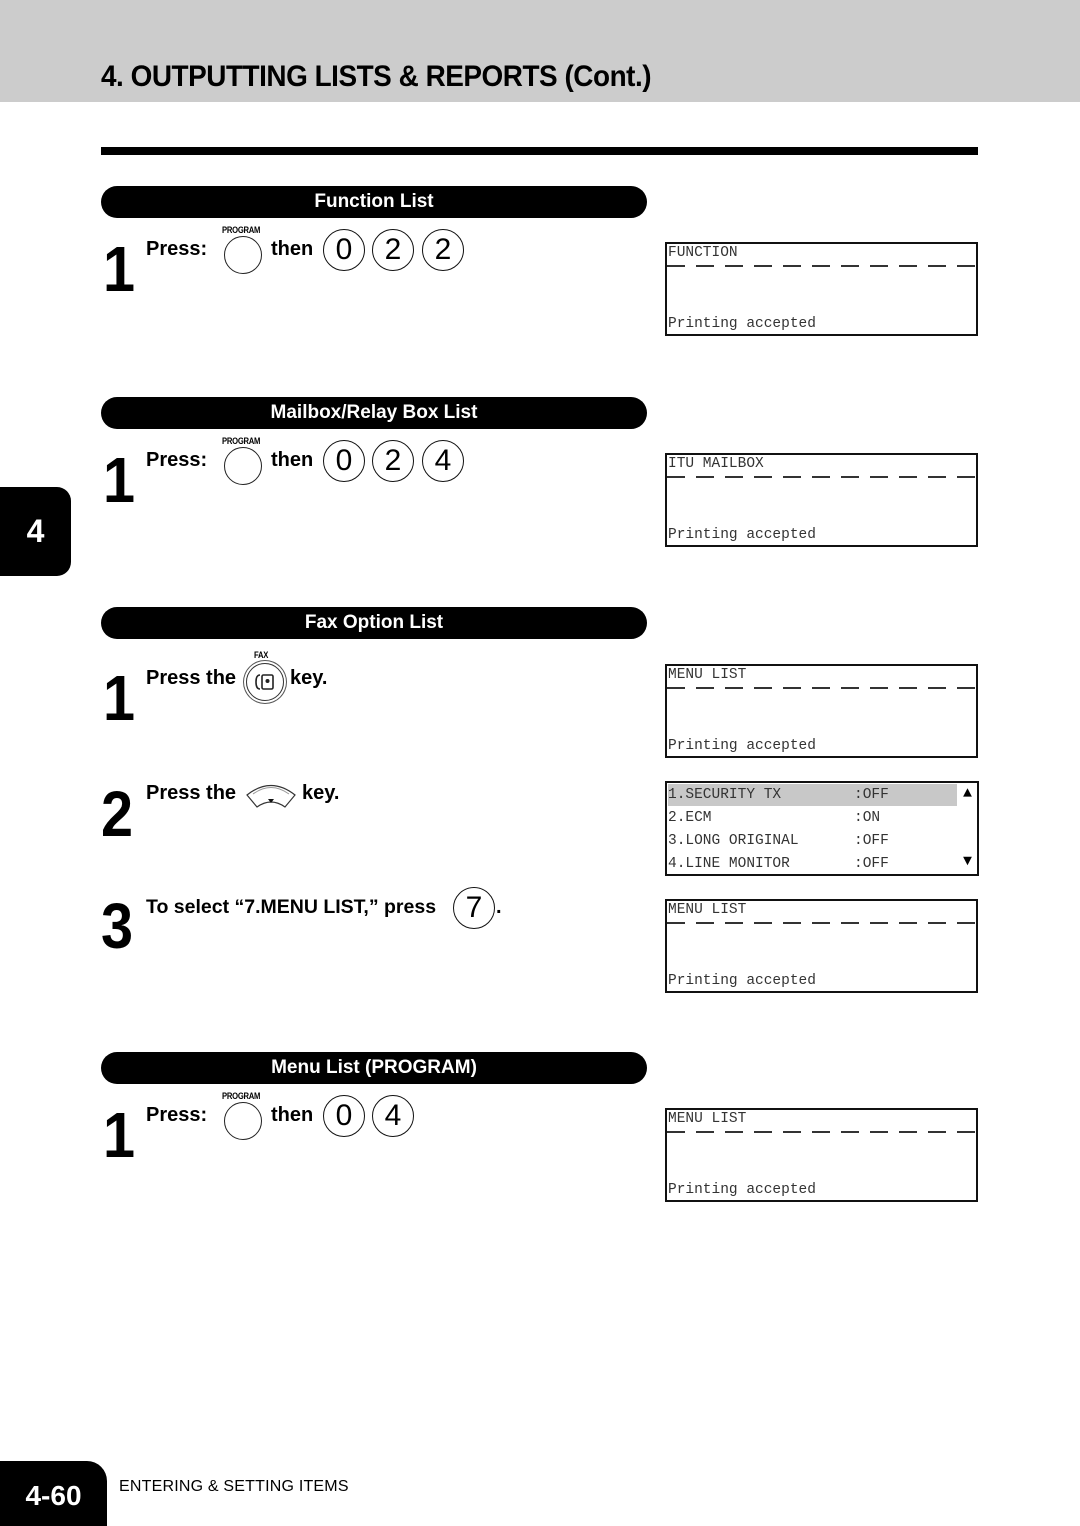  What do you see at coordinates (733, 841) in the screenshot?
I see `menu-row-label: 3.LONG ORIGINAL` at bounding box center [733, 841].